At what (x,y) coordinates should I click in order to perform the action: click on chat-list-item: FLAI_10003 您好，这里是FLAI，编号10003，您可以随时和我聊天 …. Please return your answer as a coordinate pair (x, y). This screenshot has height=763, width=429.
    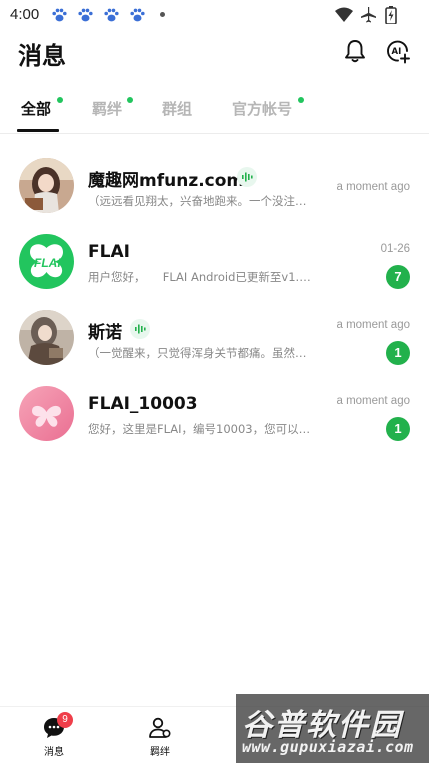
    Looking at the image, I should click on (214, 424).